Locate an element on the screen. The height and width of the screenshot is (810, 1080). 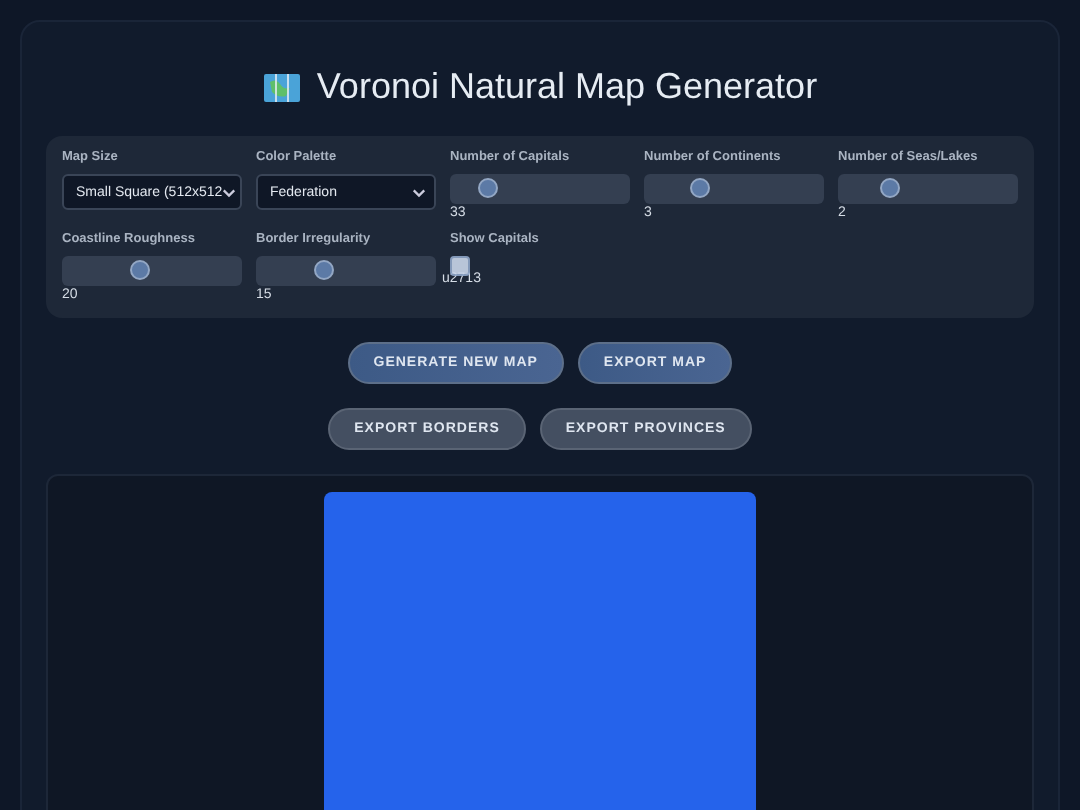
map-icon is located at coordinates (282, 87).